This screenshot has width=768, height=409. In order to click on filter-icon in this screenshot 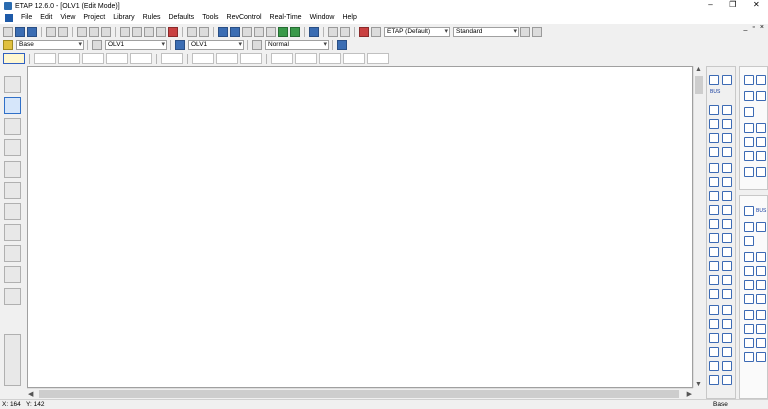, I will do `click(714, 224)`.